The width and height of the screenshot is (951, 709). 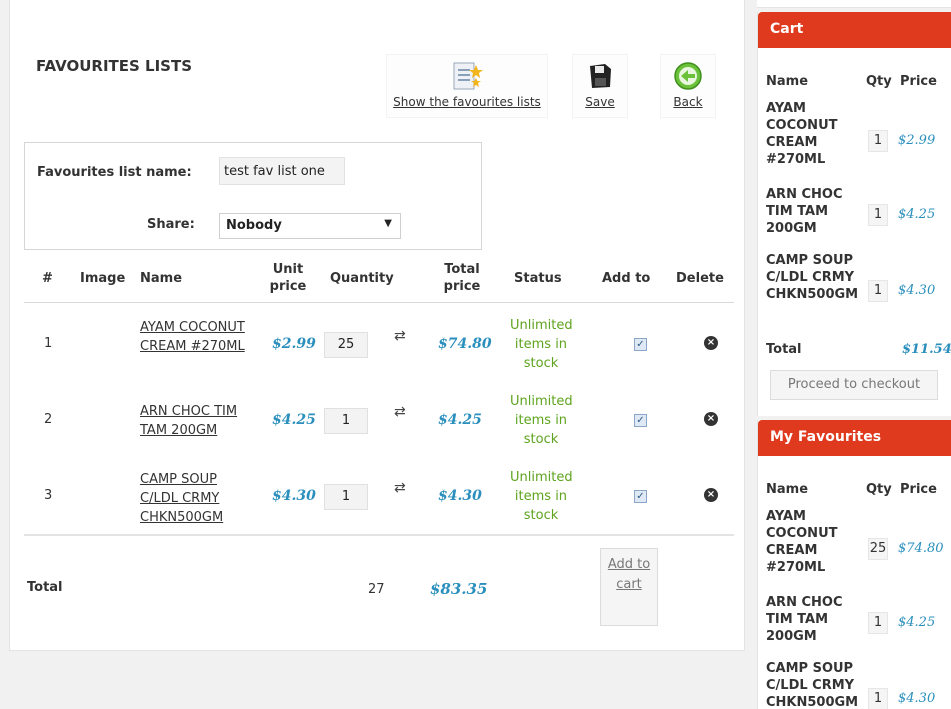 What do you see at coordinates (926, 349) in the screenshot?
I see `cart-total-amount: $11.54` at bounding box center [926, 349].